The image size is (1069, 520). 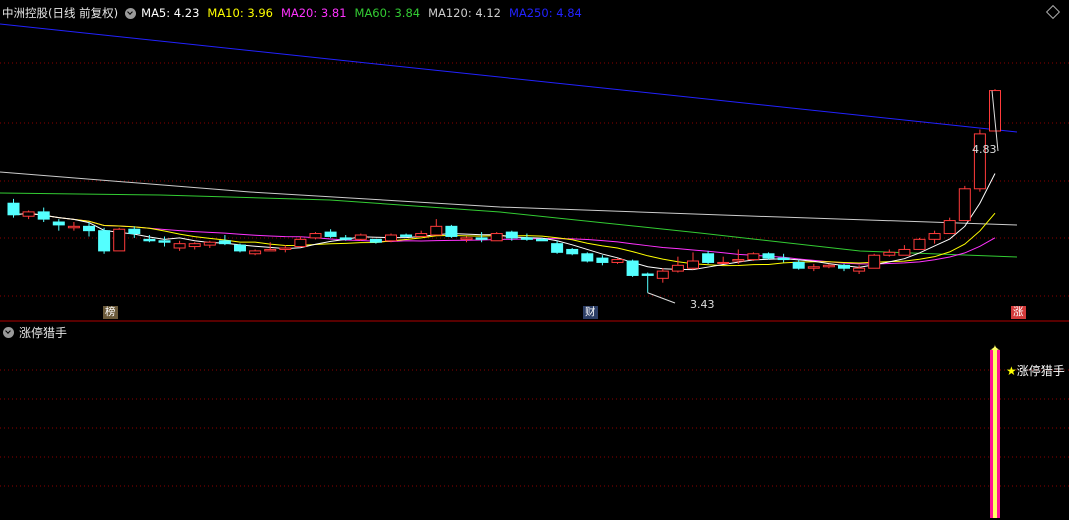 What do you see at coordinates (110, 312) in the screenshot?
I see `flag-bang: 榜` at bounding box center [110, 312].